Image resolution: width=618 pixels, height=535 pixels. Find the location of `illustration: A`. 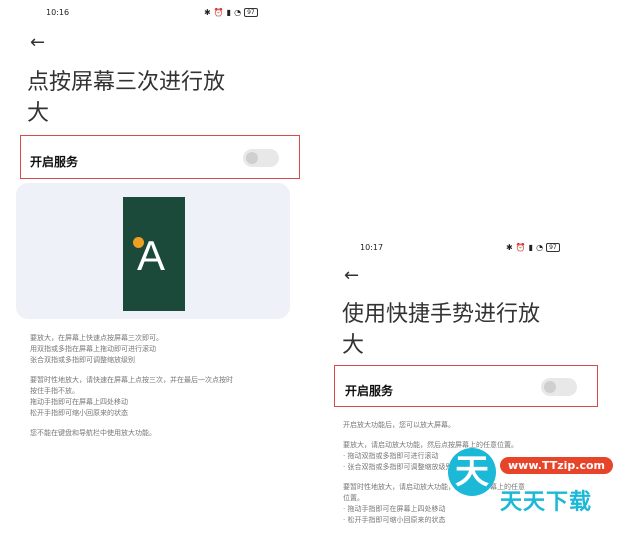

illustration: A is located at coordinates (153, 251).